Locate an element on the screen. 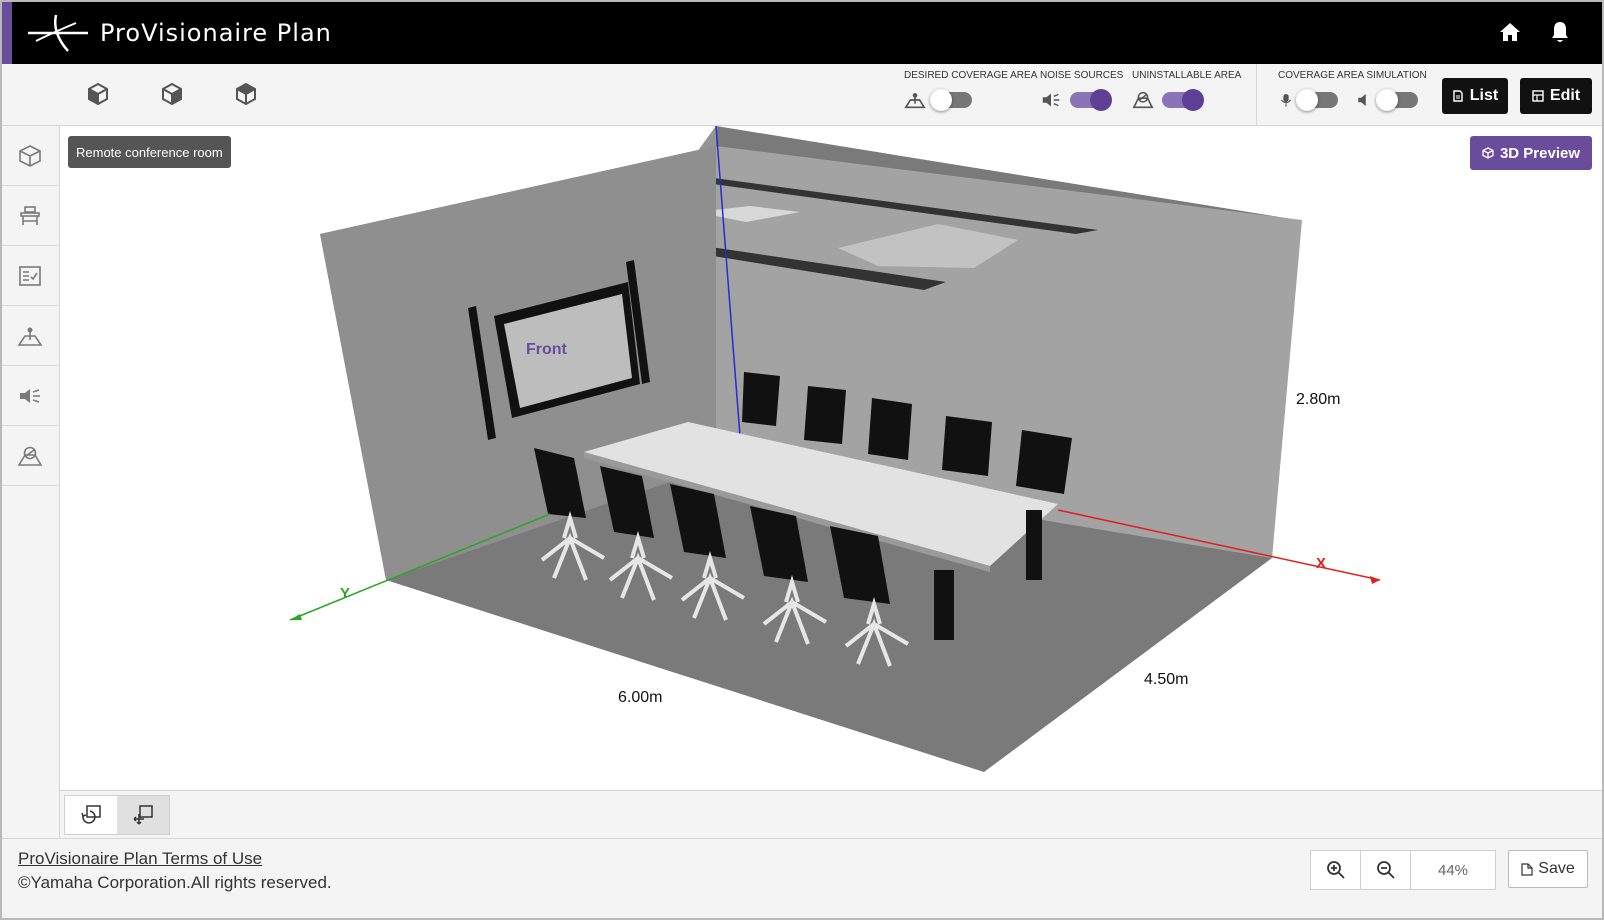 This screenshot has width=1604, height=920. zoom-out-button is located at coordinates (1386, 870).